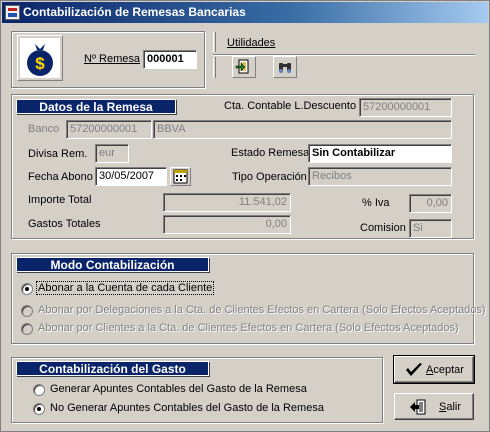  What do you see at coordinates (227, 224) in the screenshot?
I see `gastos-totales-field: 0,00` at bounding box center [227, 224].